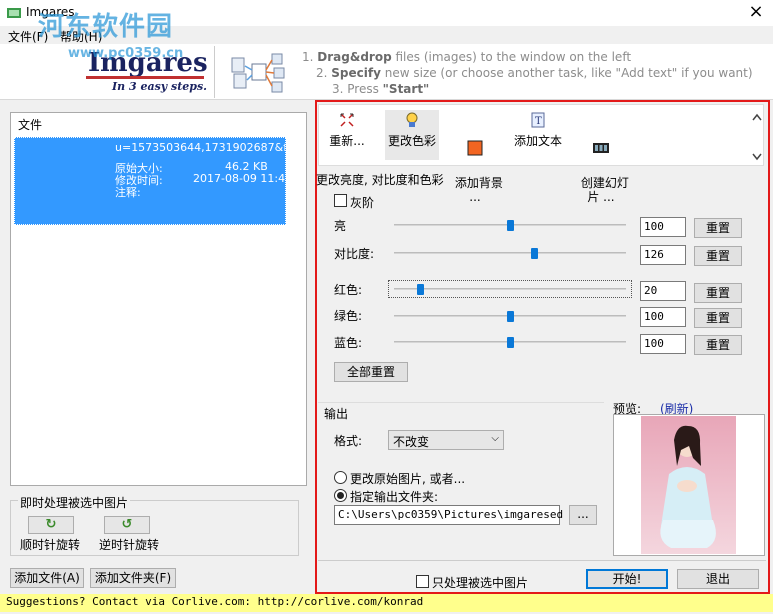  Describe the element at coordinates (663, 291) in the screenshot. I see `red-value: 20` at that location.